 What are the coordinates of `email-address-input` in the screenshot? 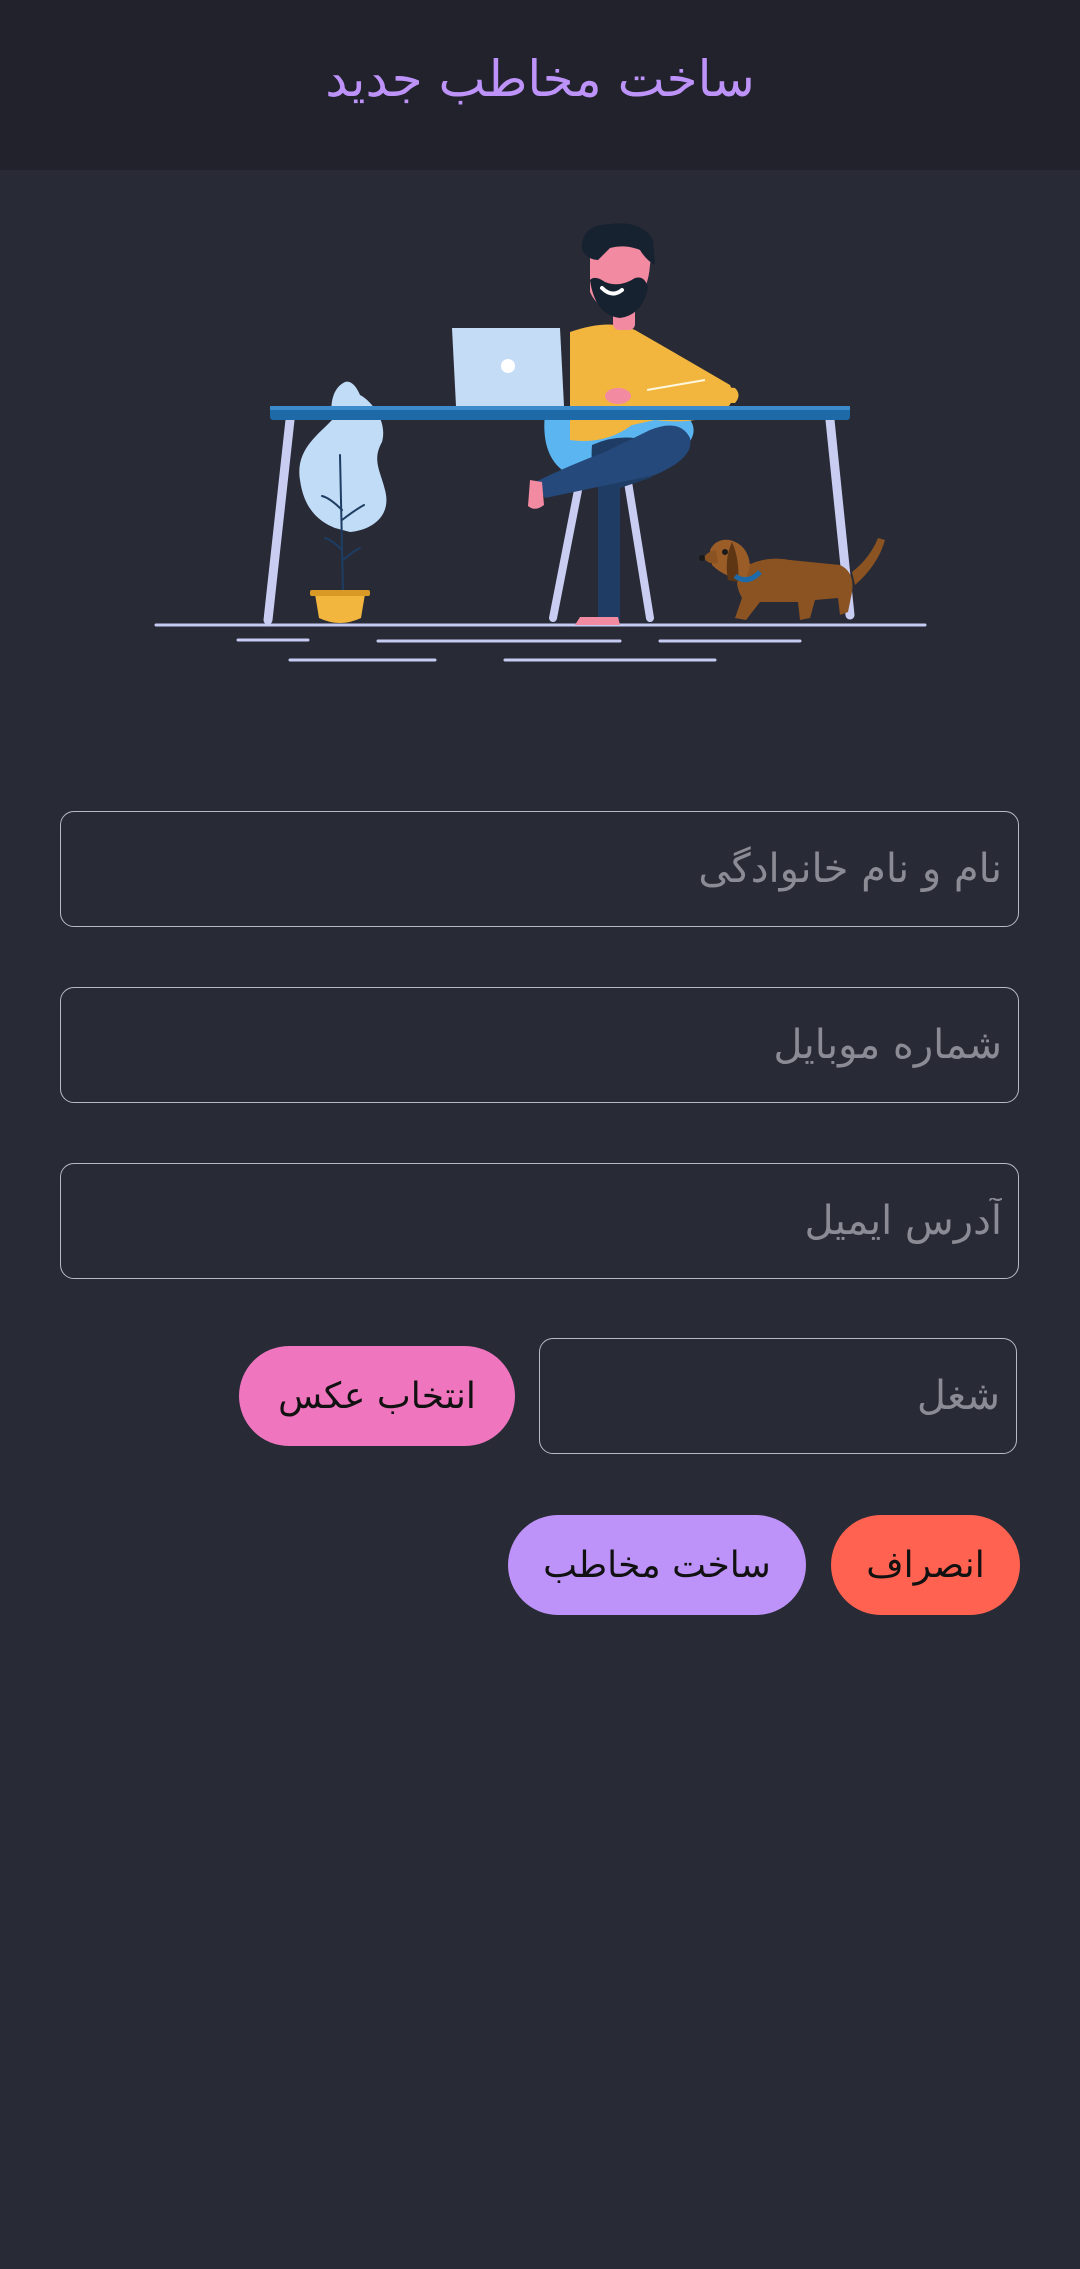 It's located at (539, 1221).